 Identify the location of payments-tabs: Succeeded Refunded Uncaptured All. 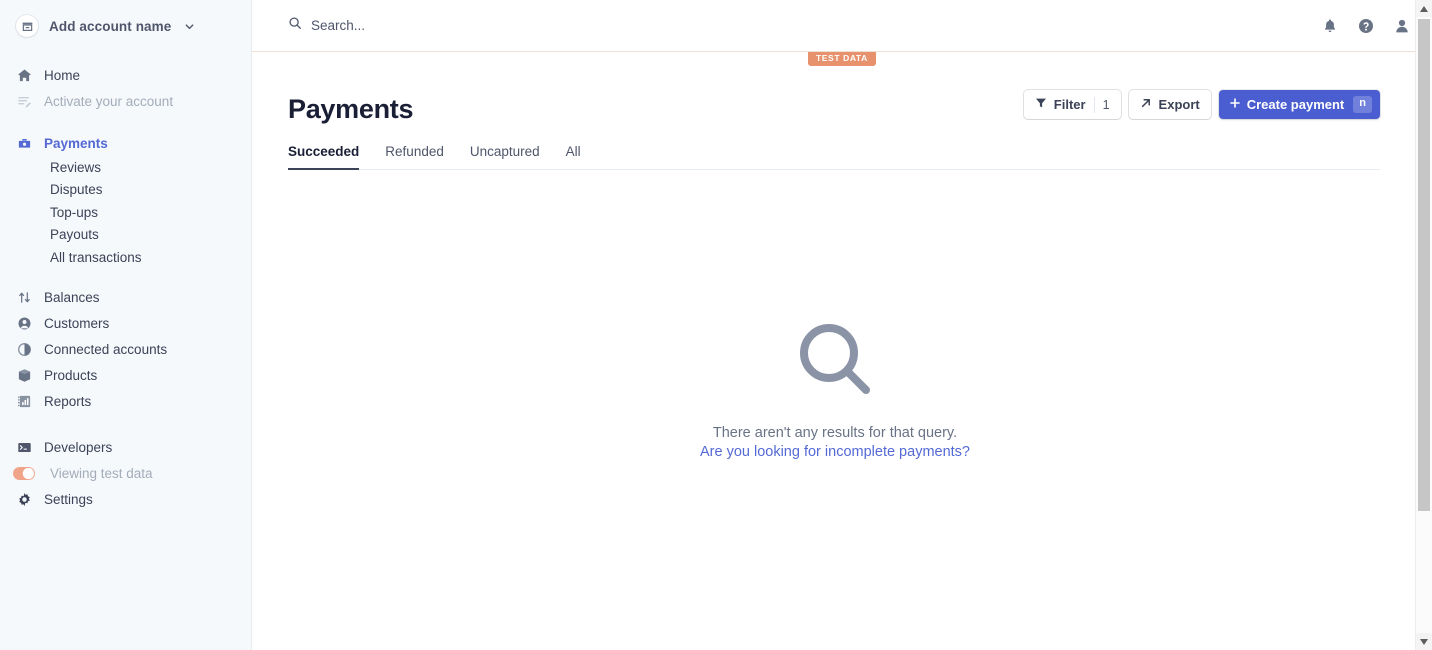
(834, 156).